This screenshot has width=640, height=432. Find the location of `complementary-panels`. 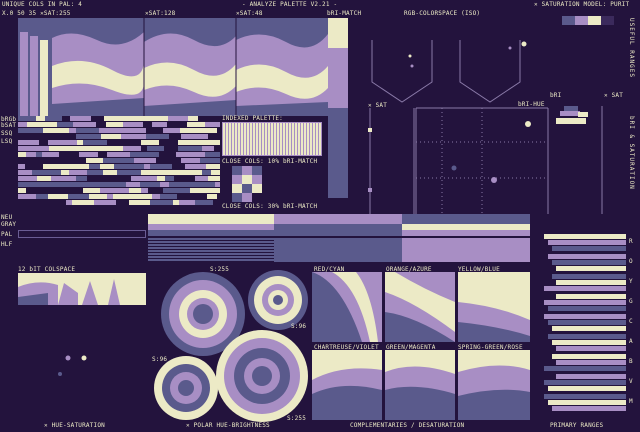

complementary-panels is located at coordinates (421, 346).